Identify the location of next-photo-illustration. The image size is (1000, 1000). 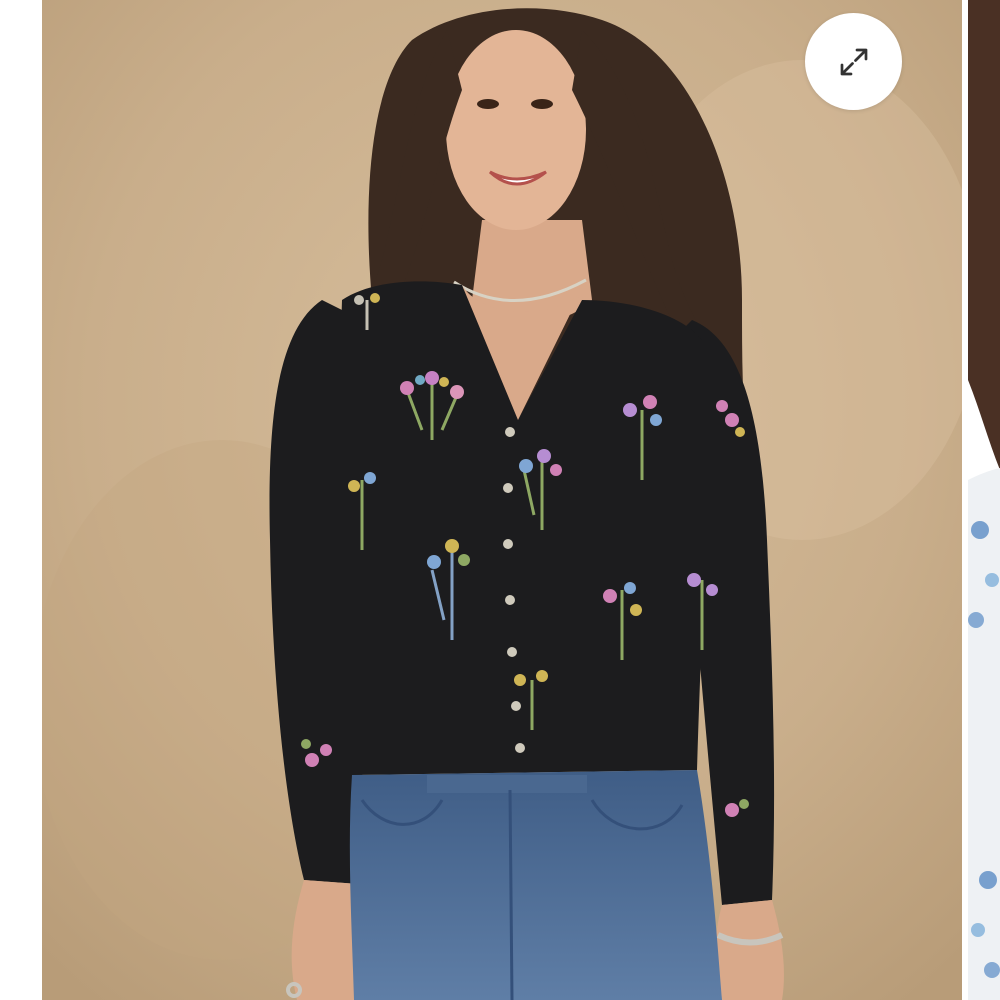
(984, 500).